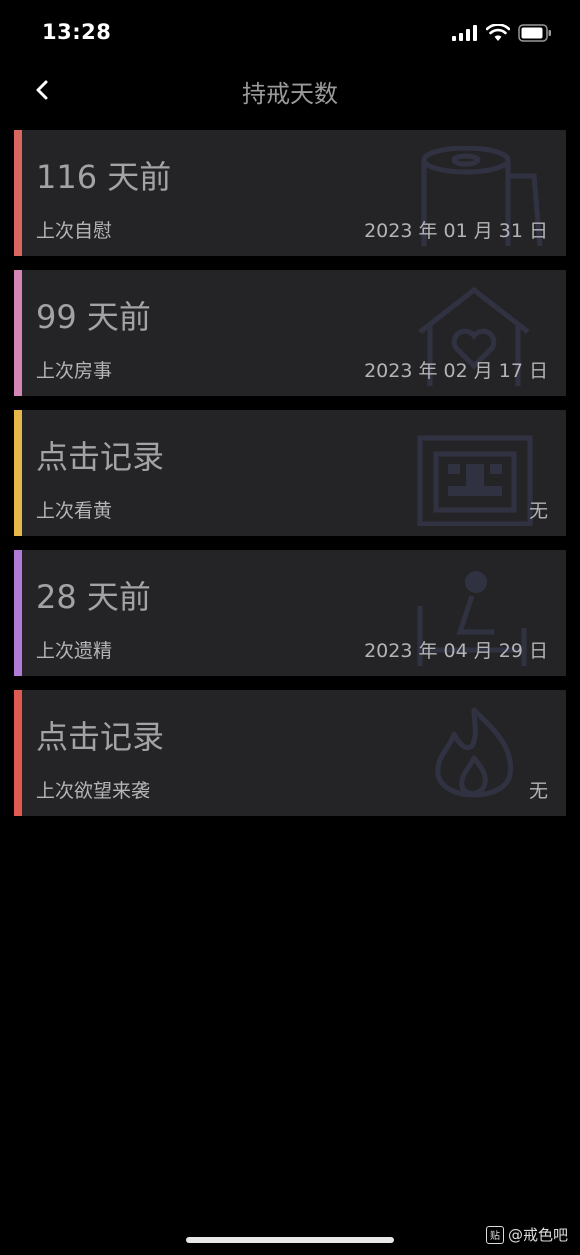 This screenshot has height=1255, width=580. What do you see at coordinates (74, 371) in the screenshot?
I see `card-label: 上次房事` at bounding box center [74, 371].